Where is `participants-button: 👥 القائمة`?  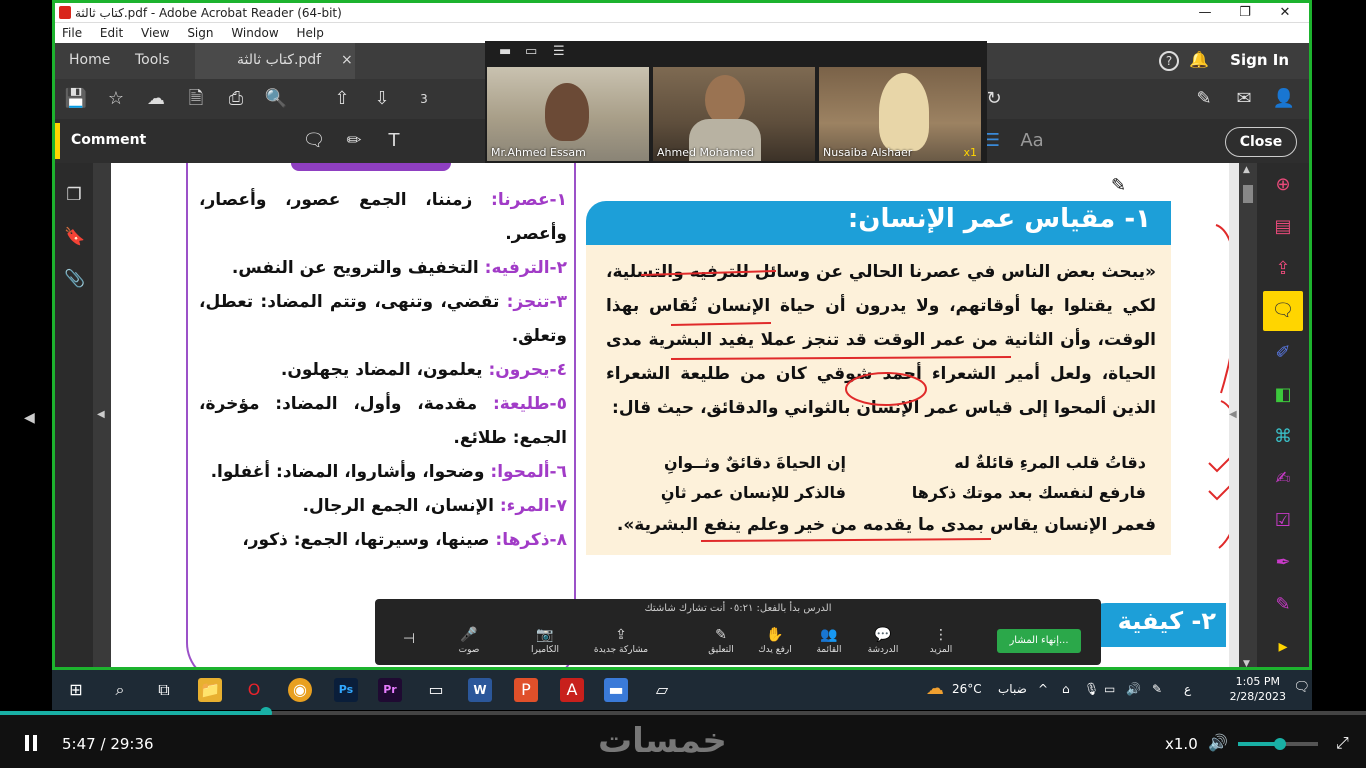
participants-button: 👥 القائمة is located at coordinates (829, 641).